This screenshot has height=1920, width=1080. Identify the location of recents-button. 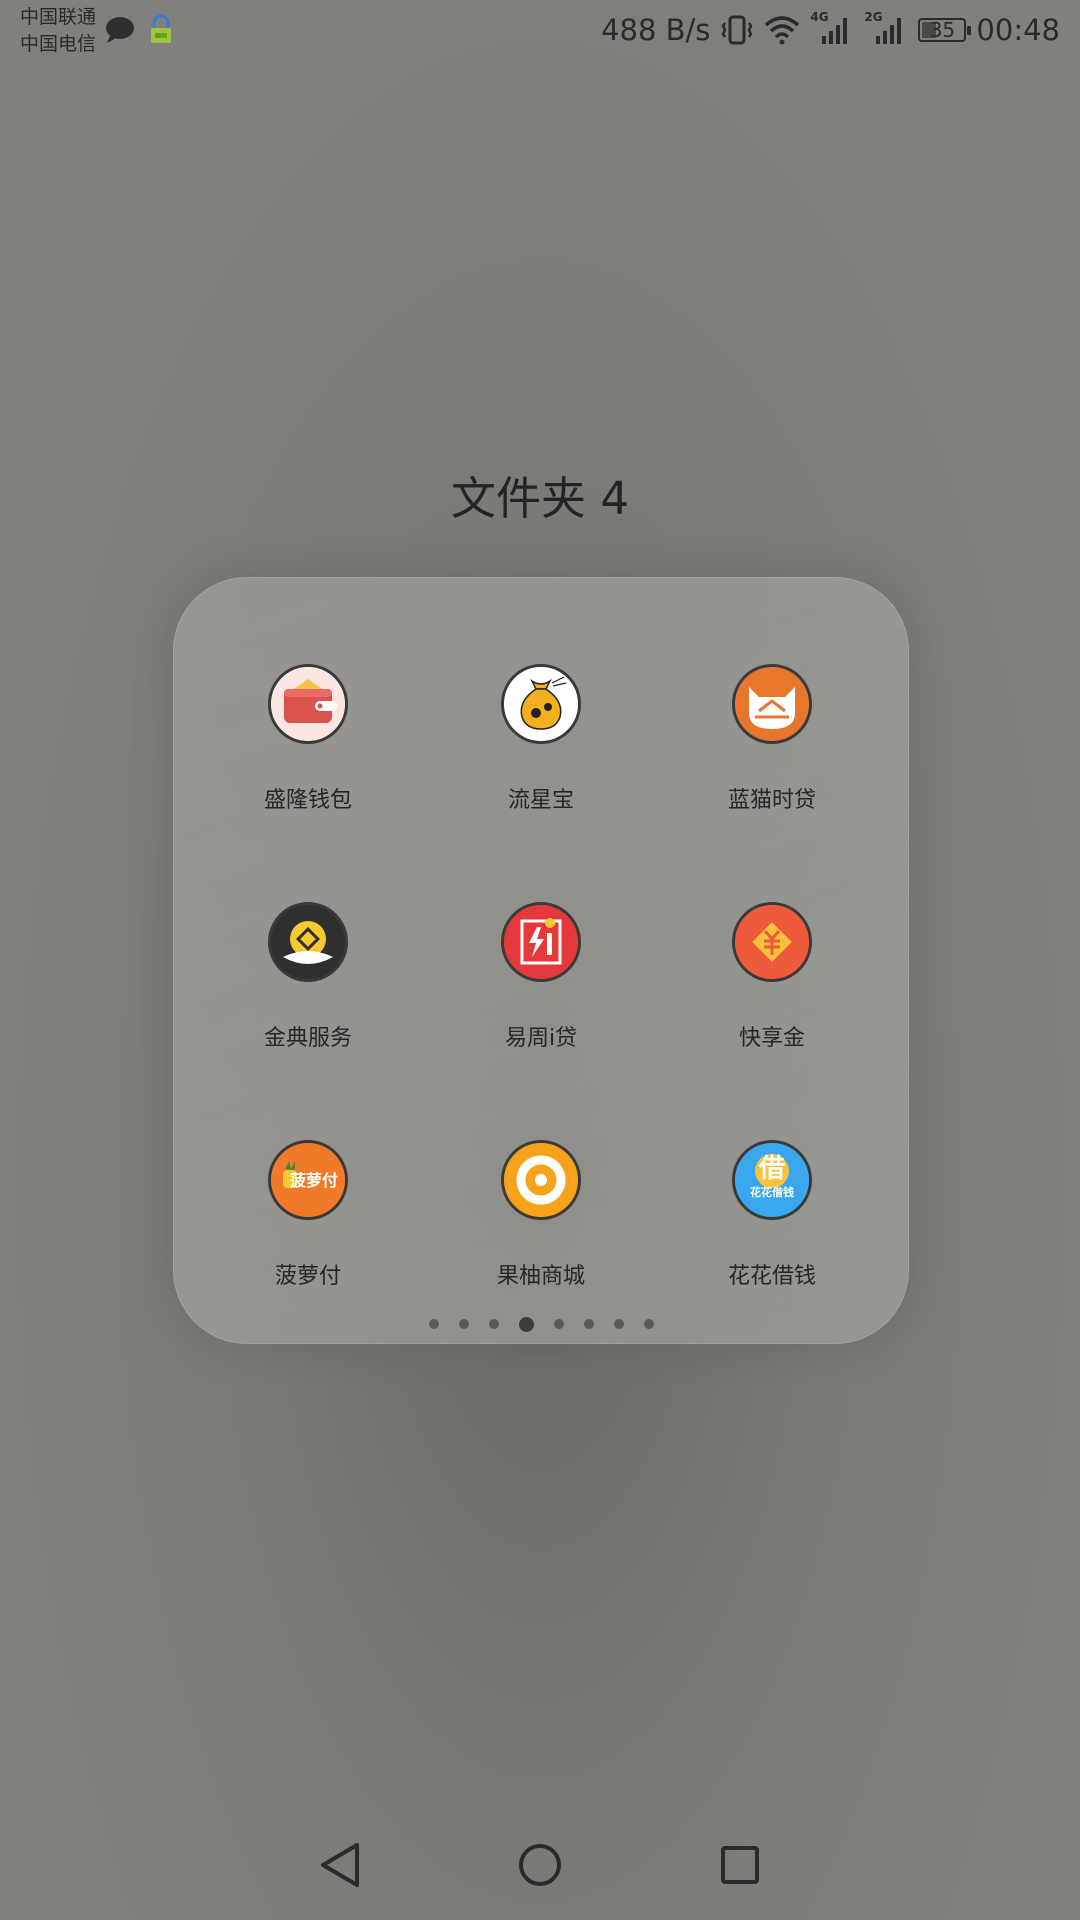
(740, 1865).